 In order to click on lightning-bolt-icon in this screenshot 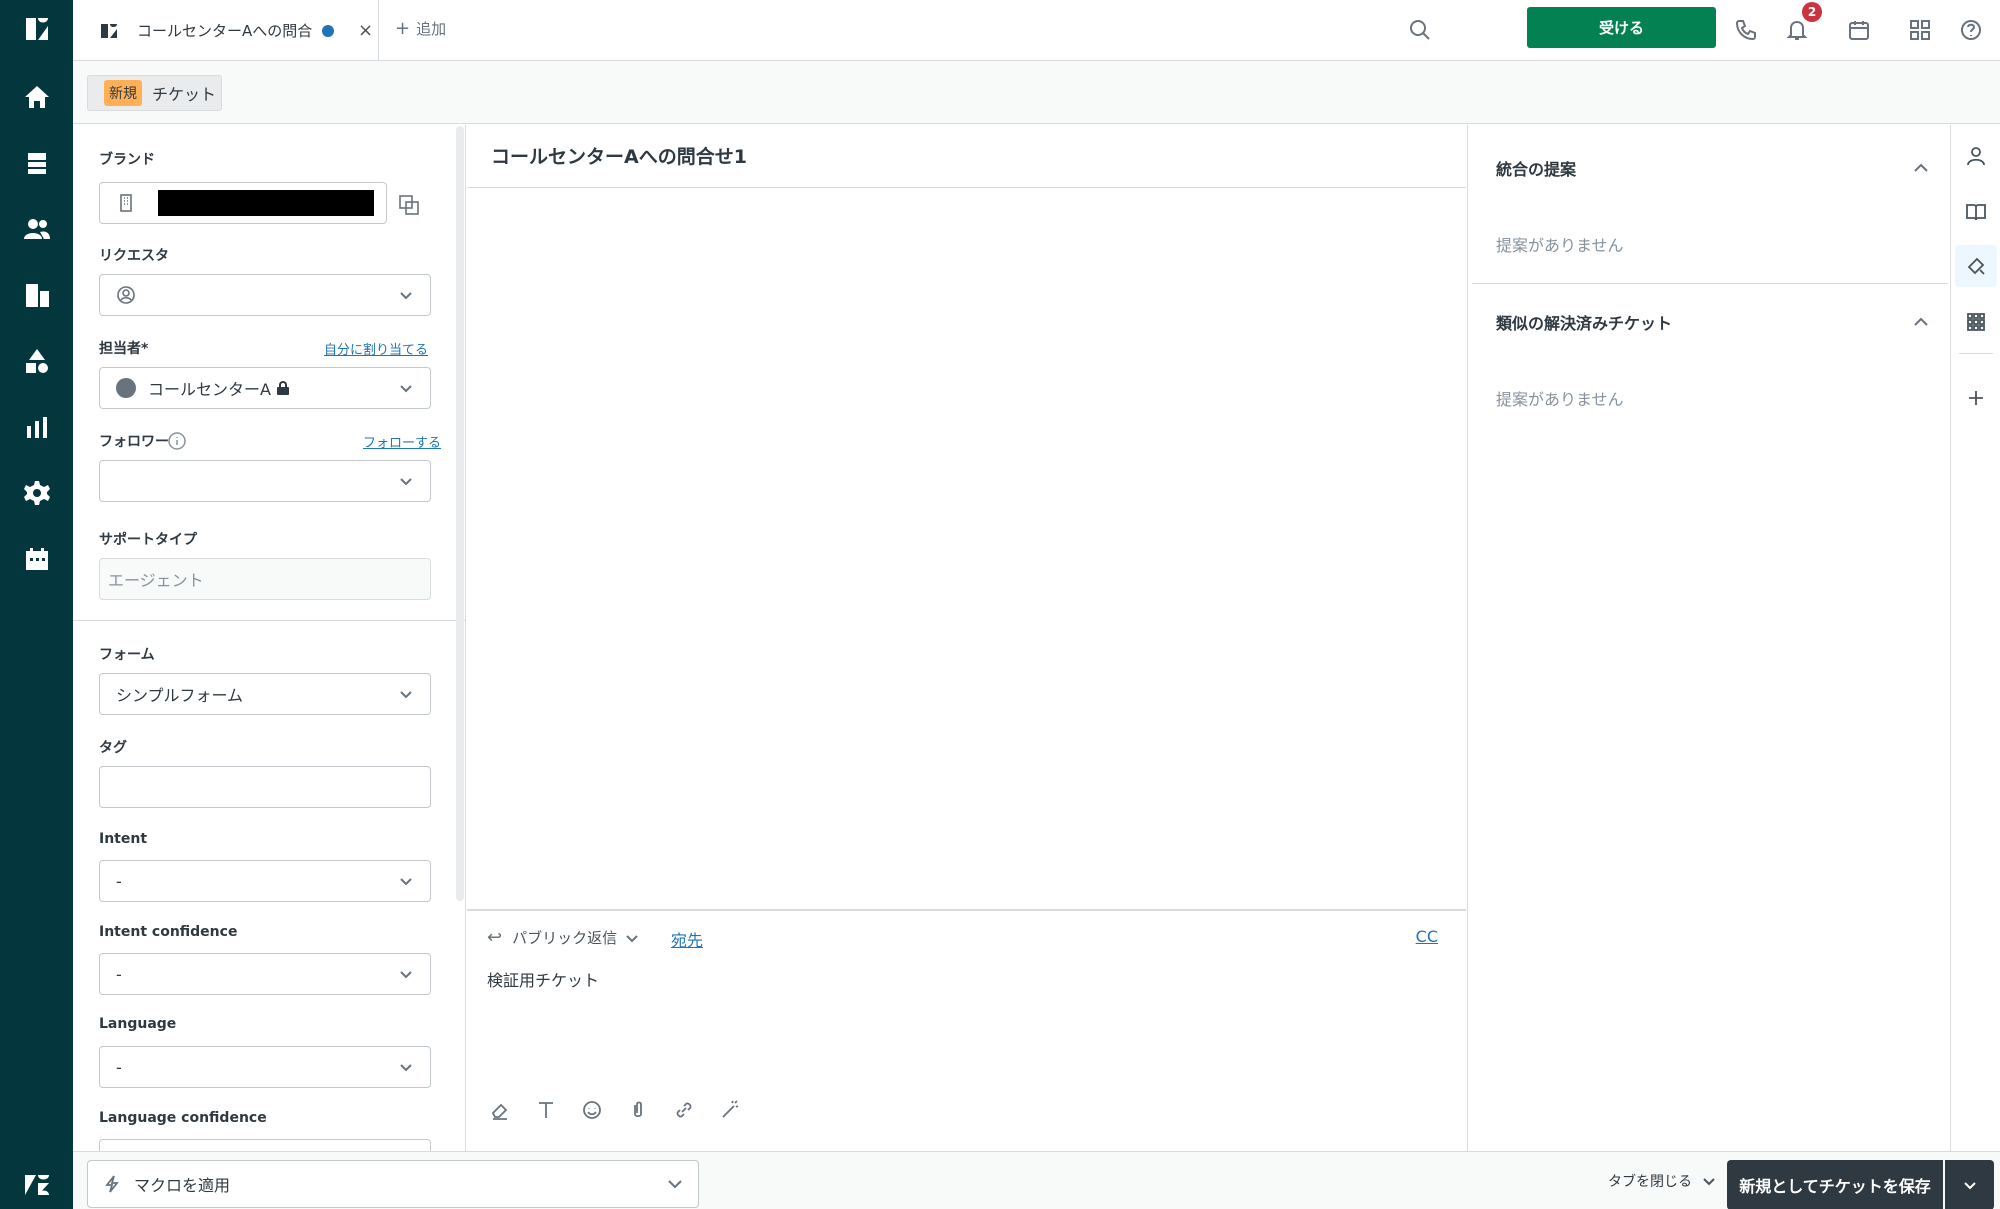, I will do `click(112, 1184)`.